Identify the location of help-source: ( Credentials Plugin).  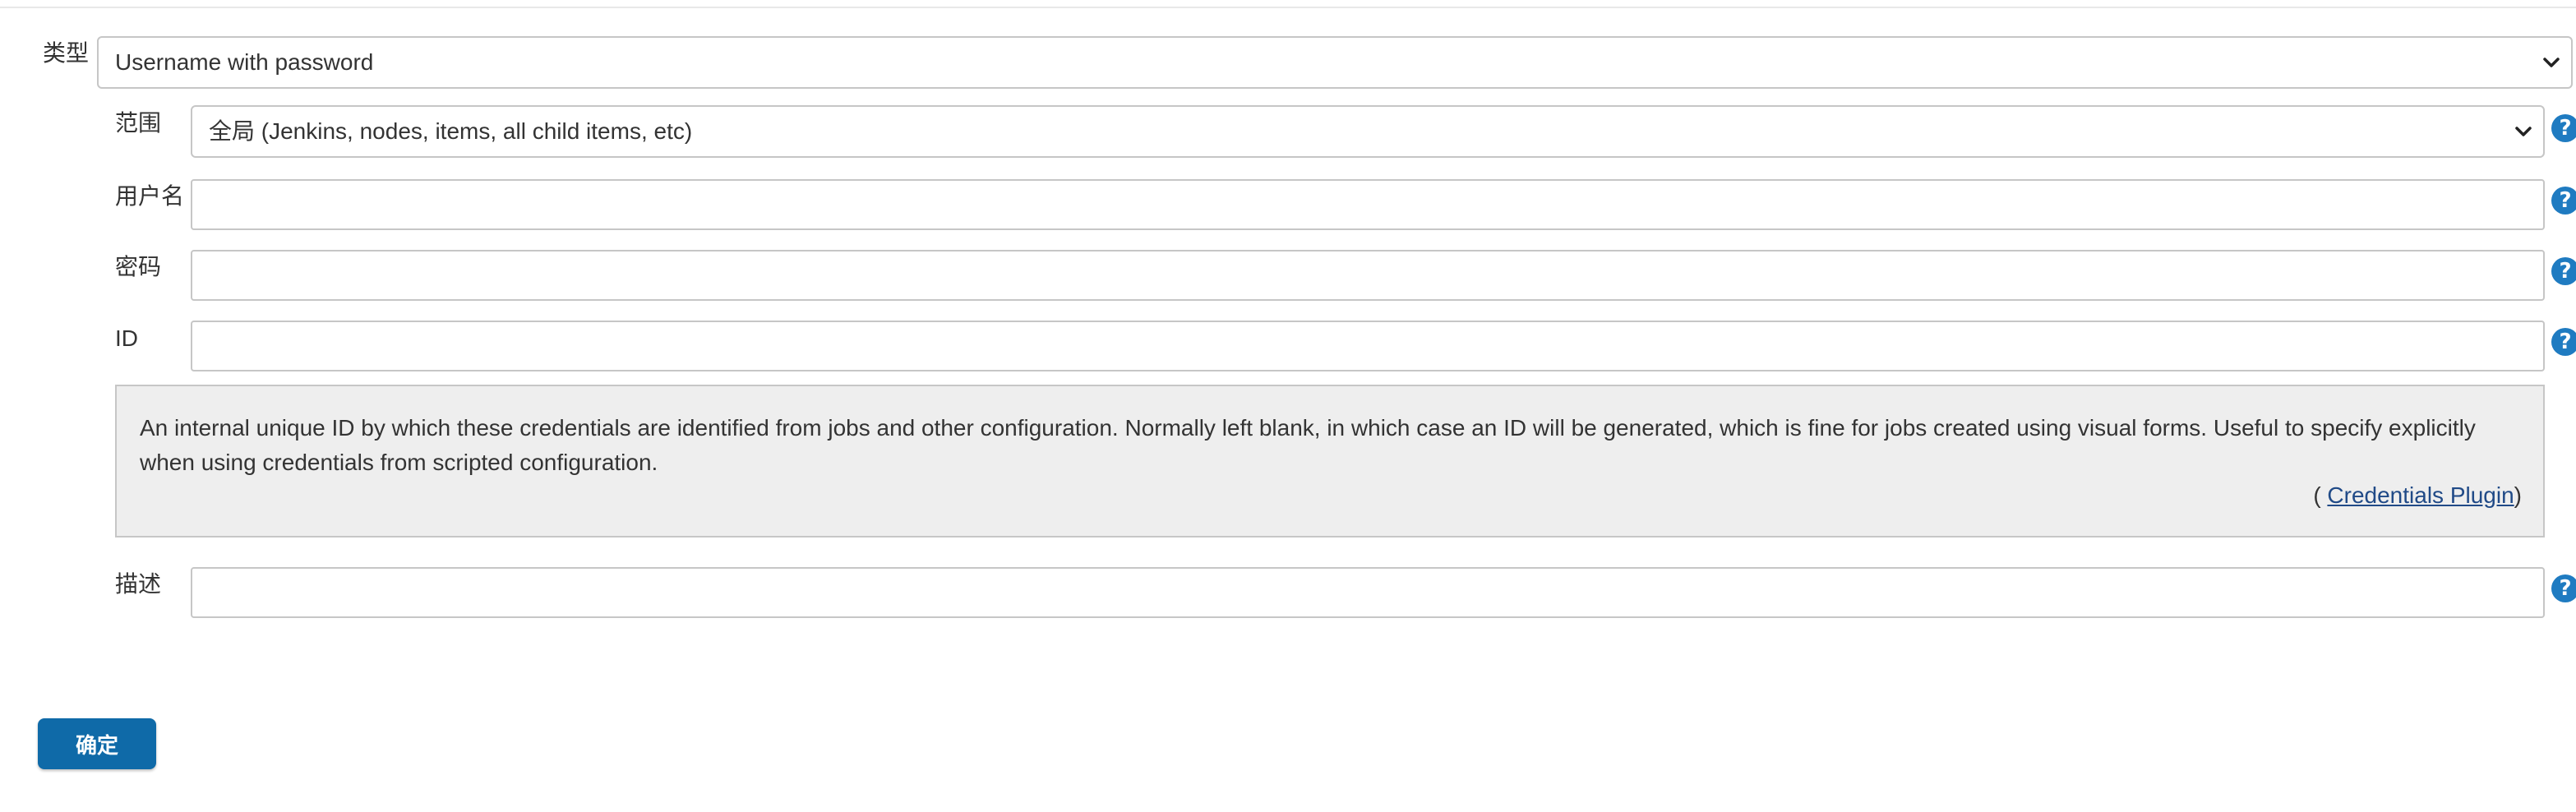
(2417, 496).